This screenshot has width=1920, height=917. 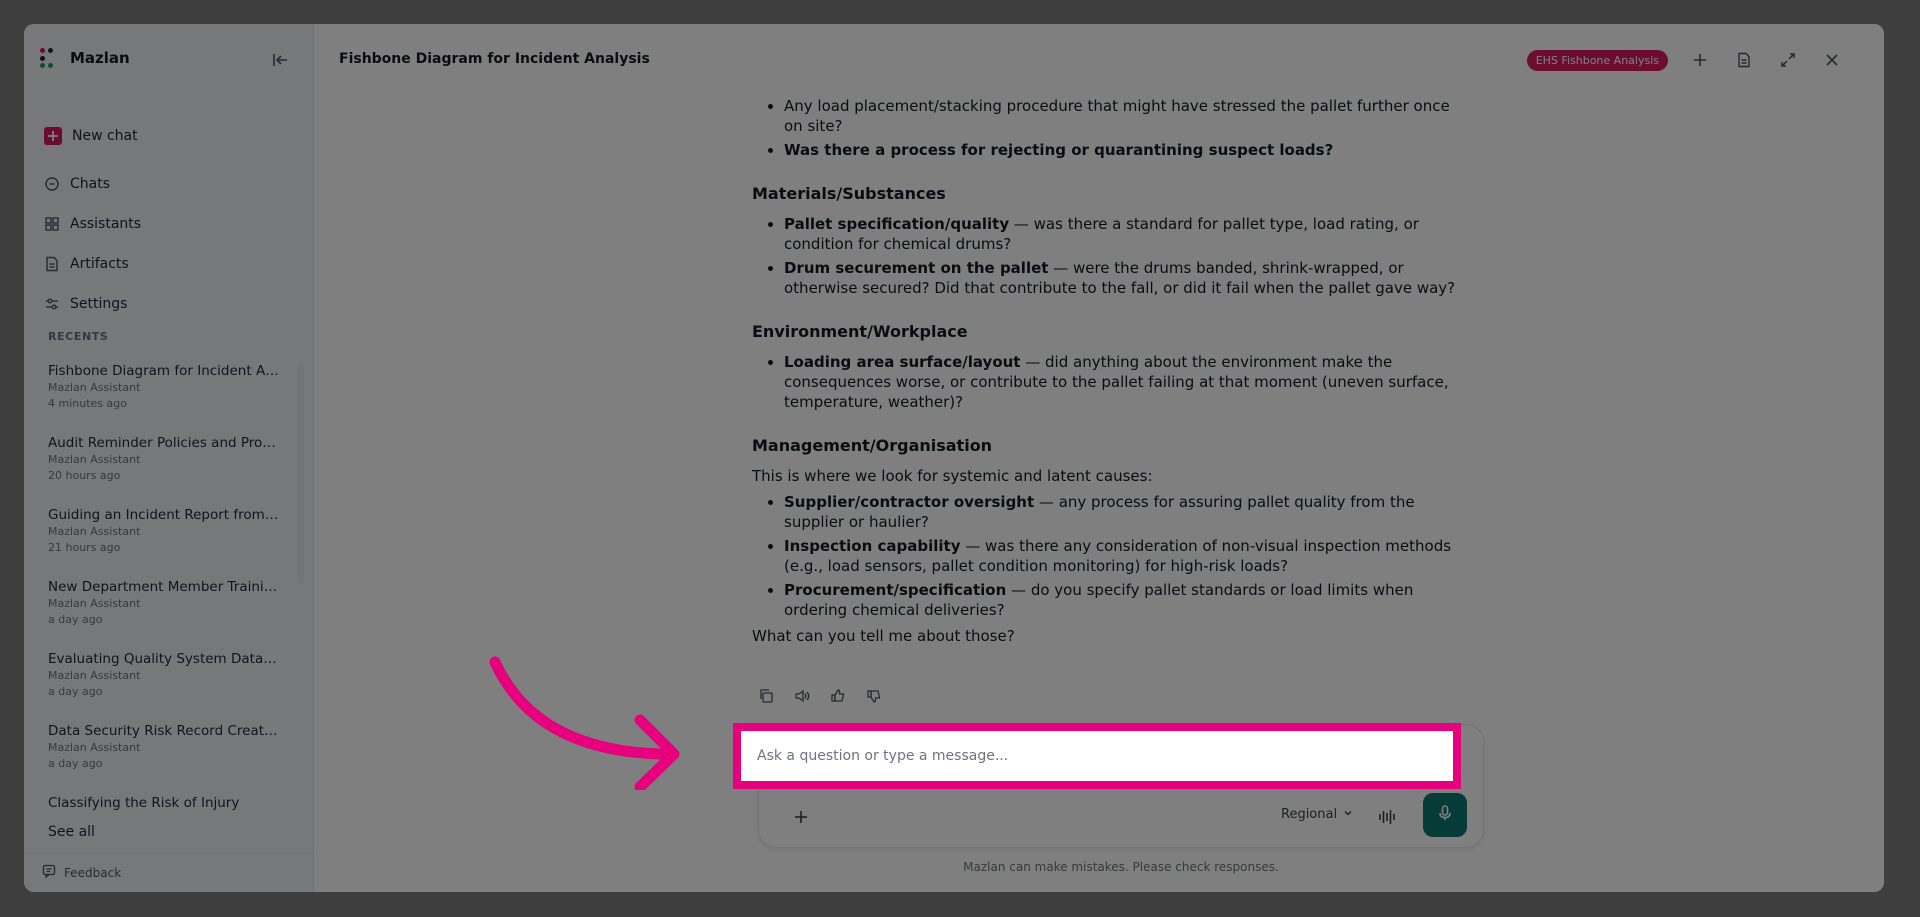 What do you see at coordinates (105, 136) in the screenshot?
I see `new-chat-label: New chat` at bounding box center [105, 136].